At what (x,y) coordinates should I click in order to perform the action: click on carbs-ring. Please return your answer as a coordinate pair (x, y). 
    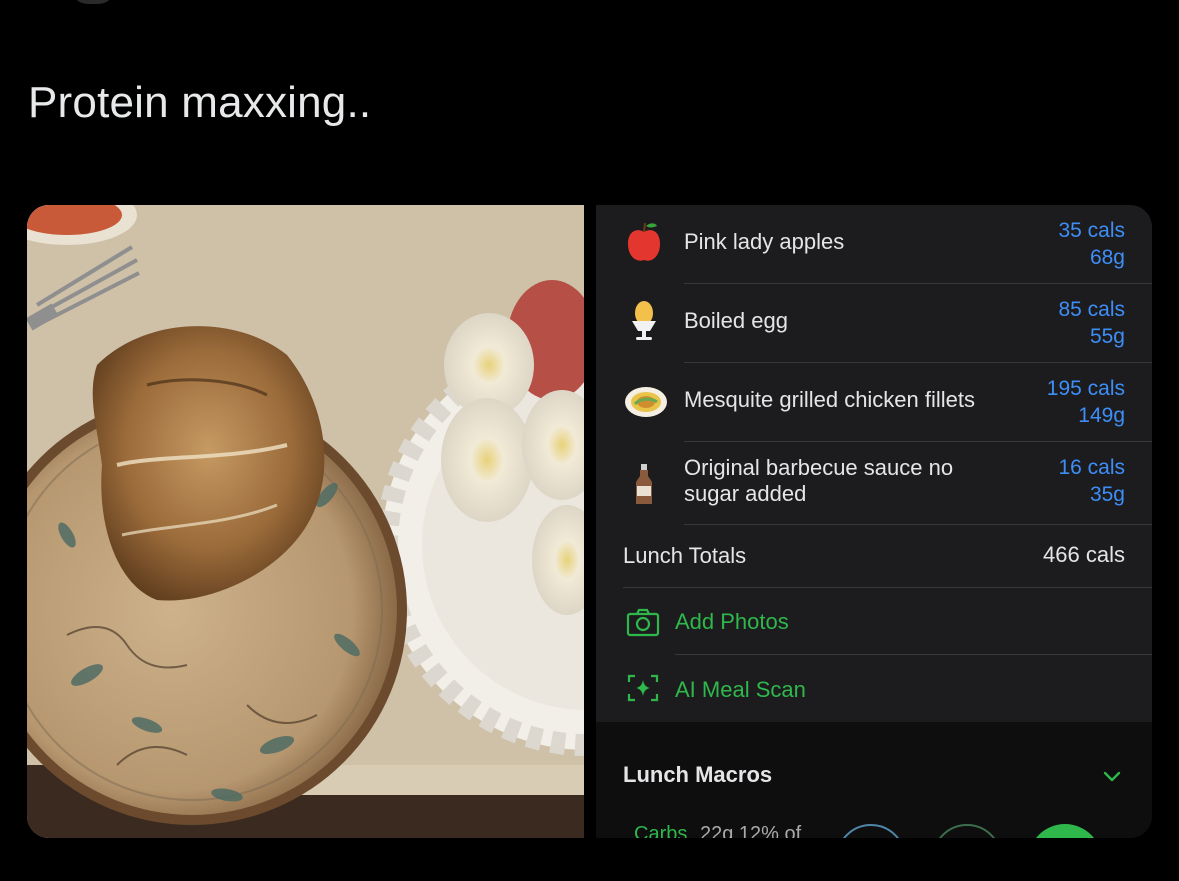
    Looking at the image, I should click on (871, 831).